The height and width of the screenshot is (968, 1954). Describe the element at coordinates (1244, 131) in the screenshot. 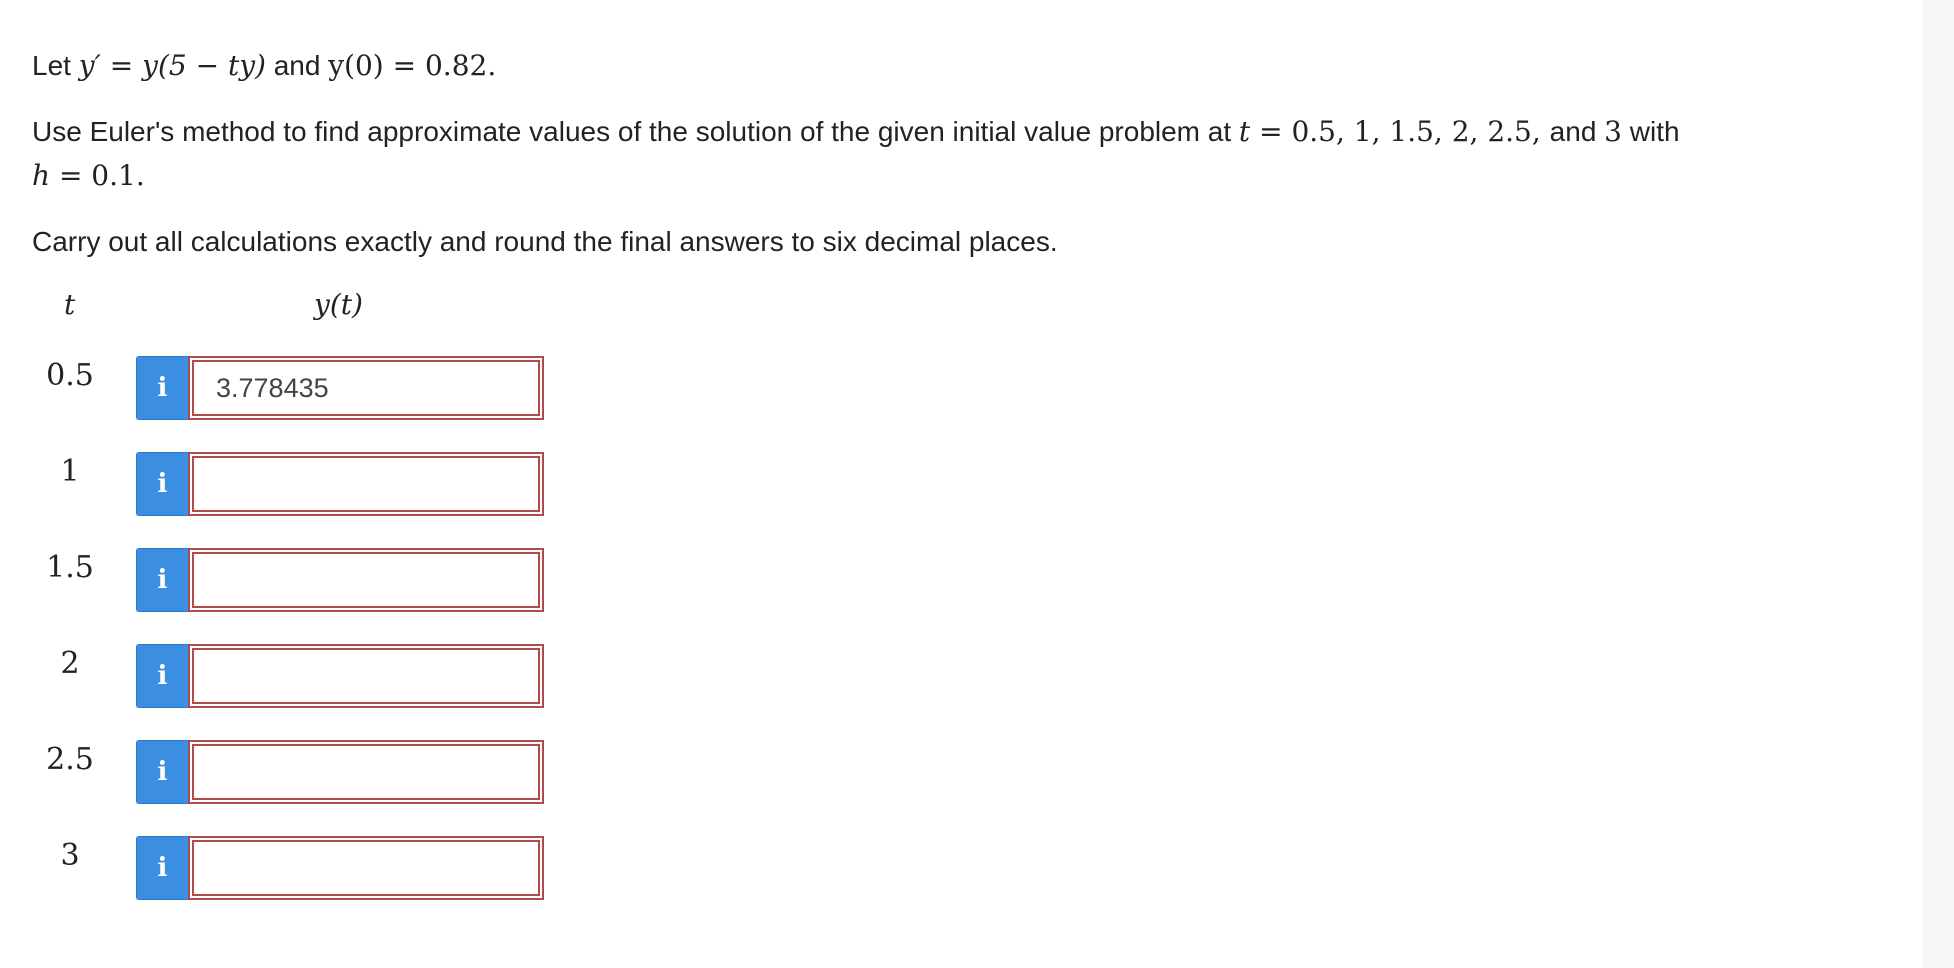

I see `t-variable: t` at that location.